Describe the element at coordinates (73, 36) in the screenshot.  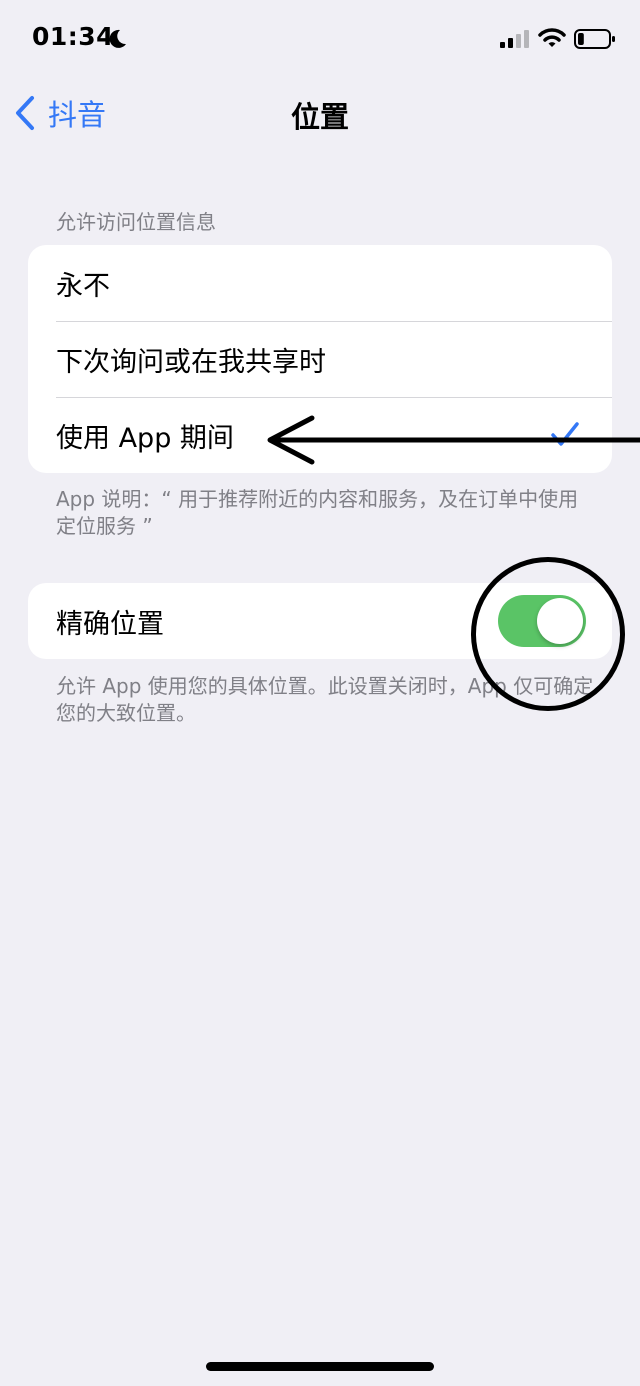
I see `status-time: 01:34` at that location.